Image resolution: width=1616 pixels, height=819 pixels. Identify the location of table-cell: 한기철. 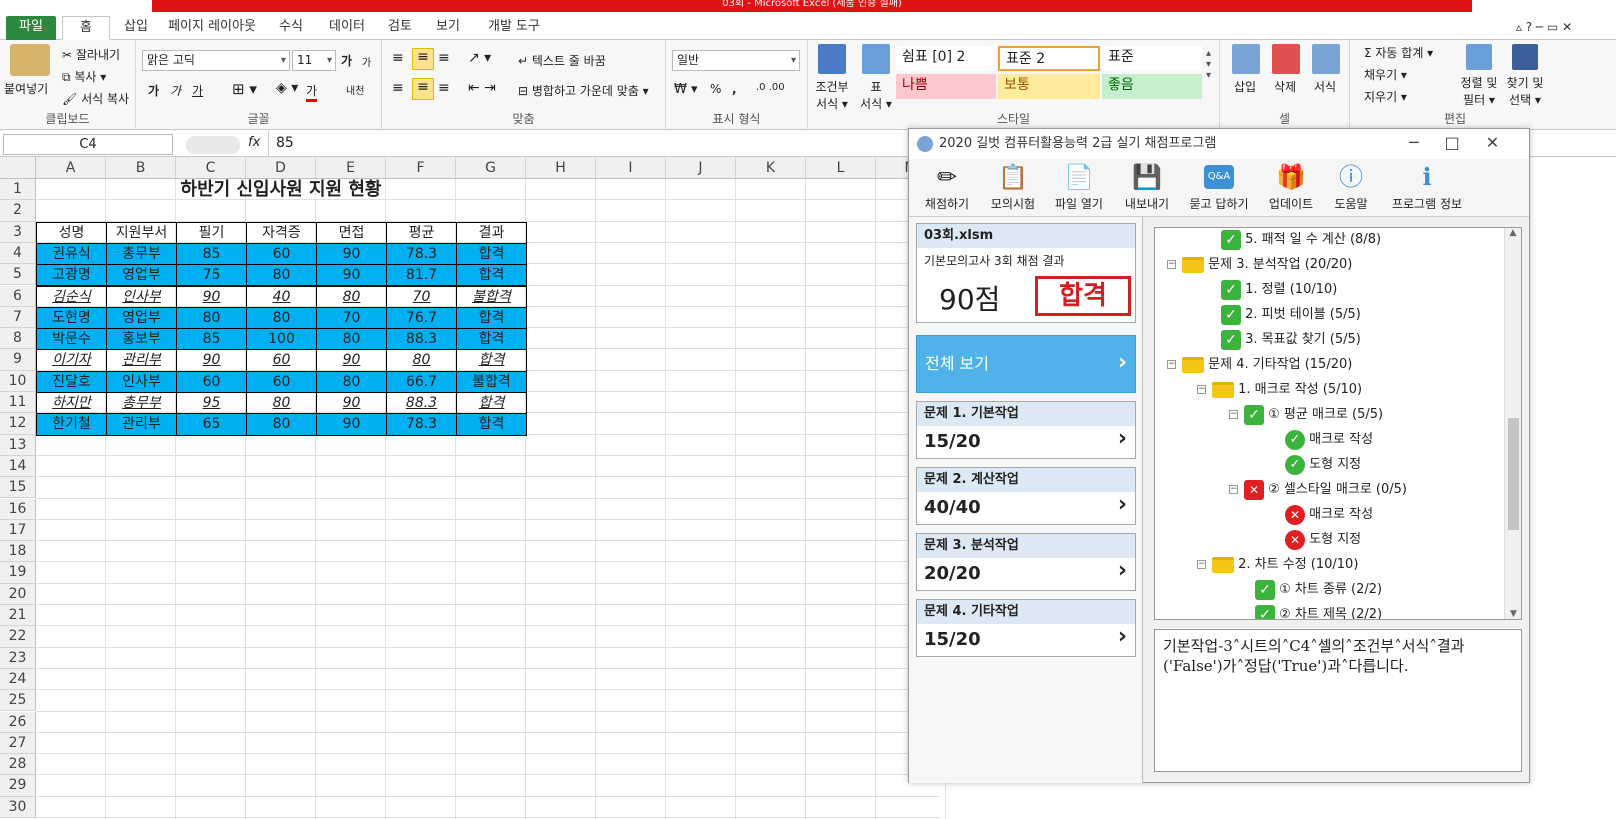
(71, 424).